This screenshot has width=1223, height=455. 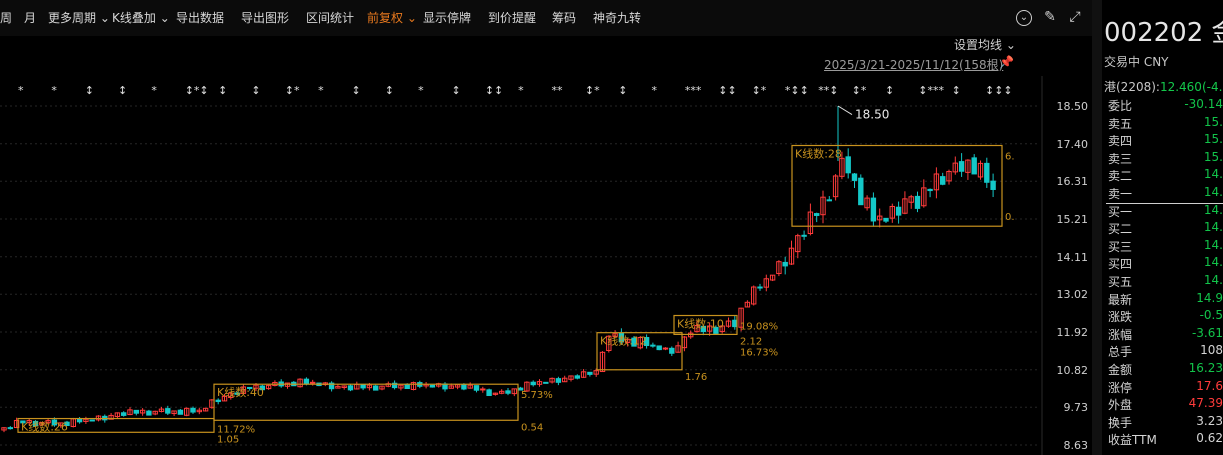 I want to click on stat-box-label: K线数:26, so click(x=44, y=427).